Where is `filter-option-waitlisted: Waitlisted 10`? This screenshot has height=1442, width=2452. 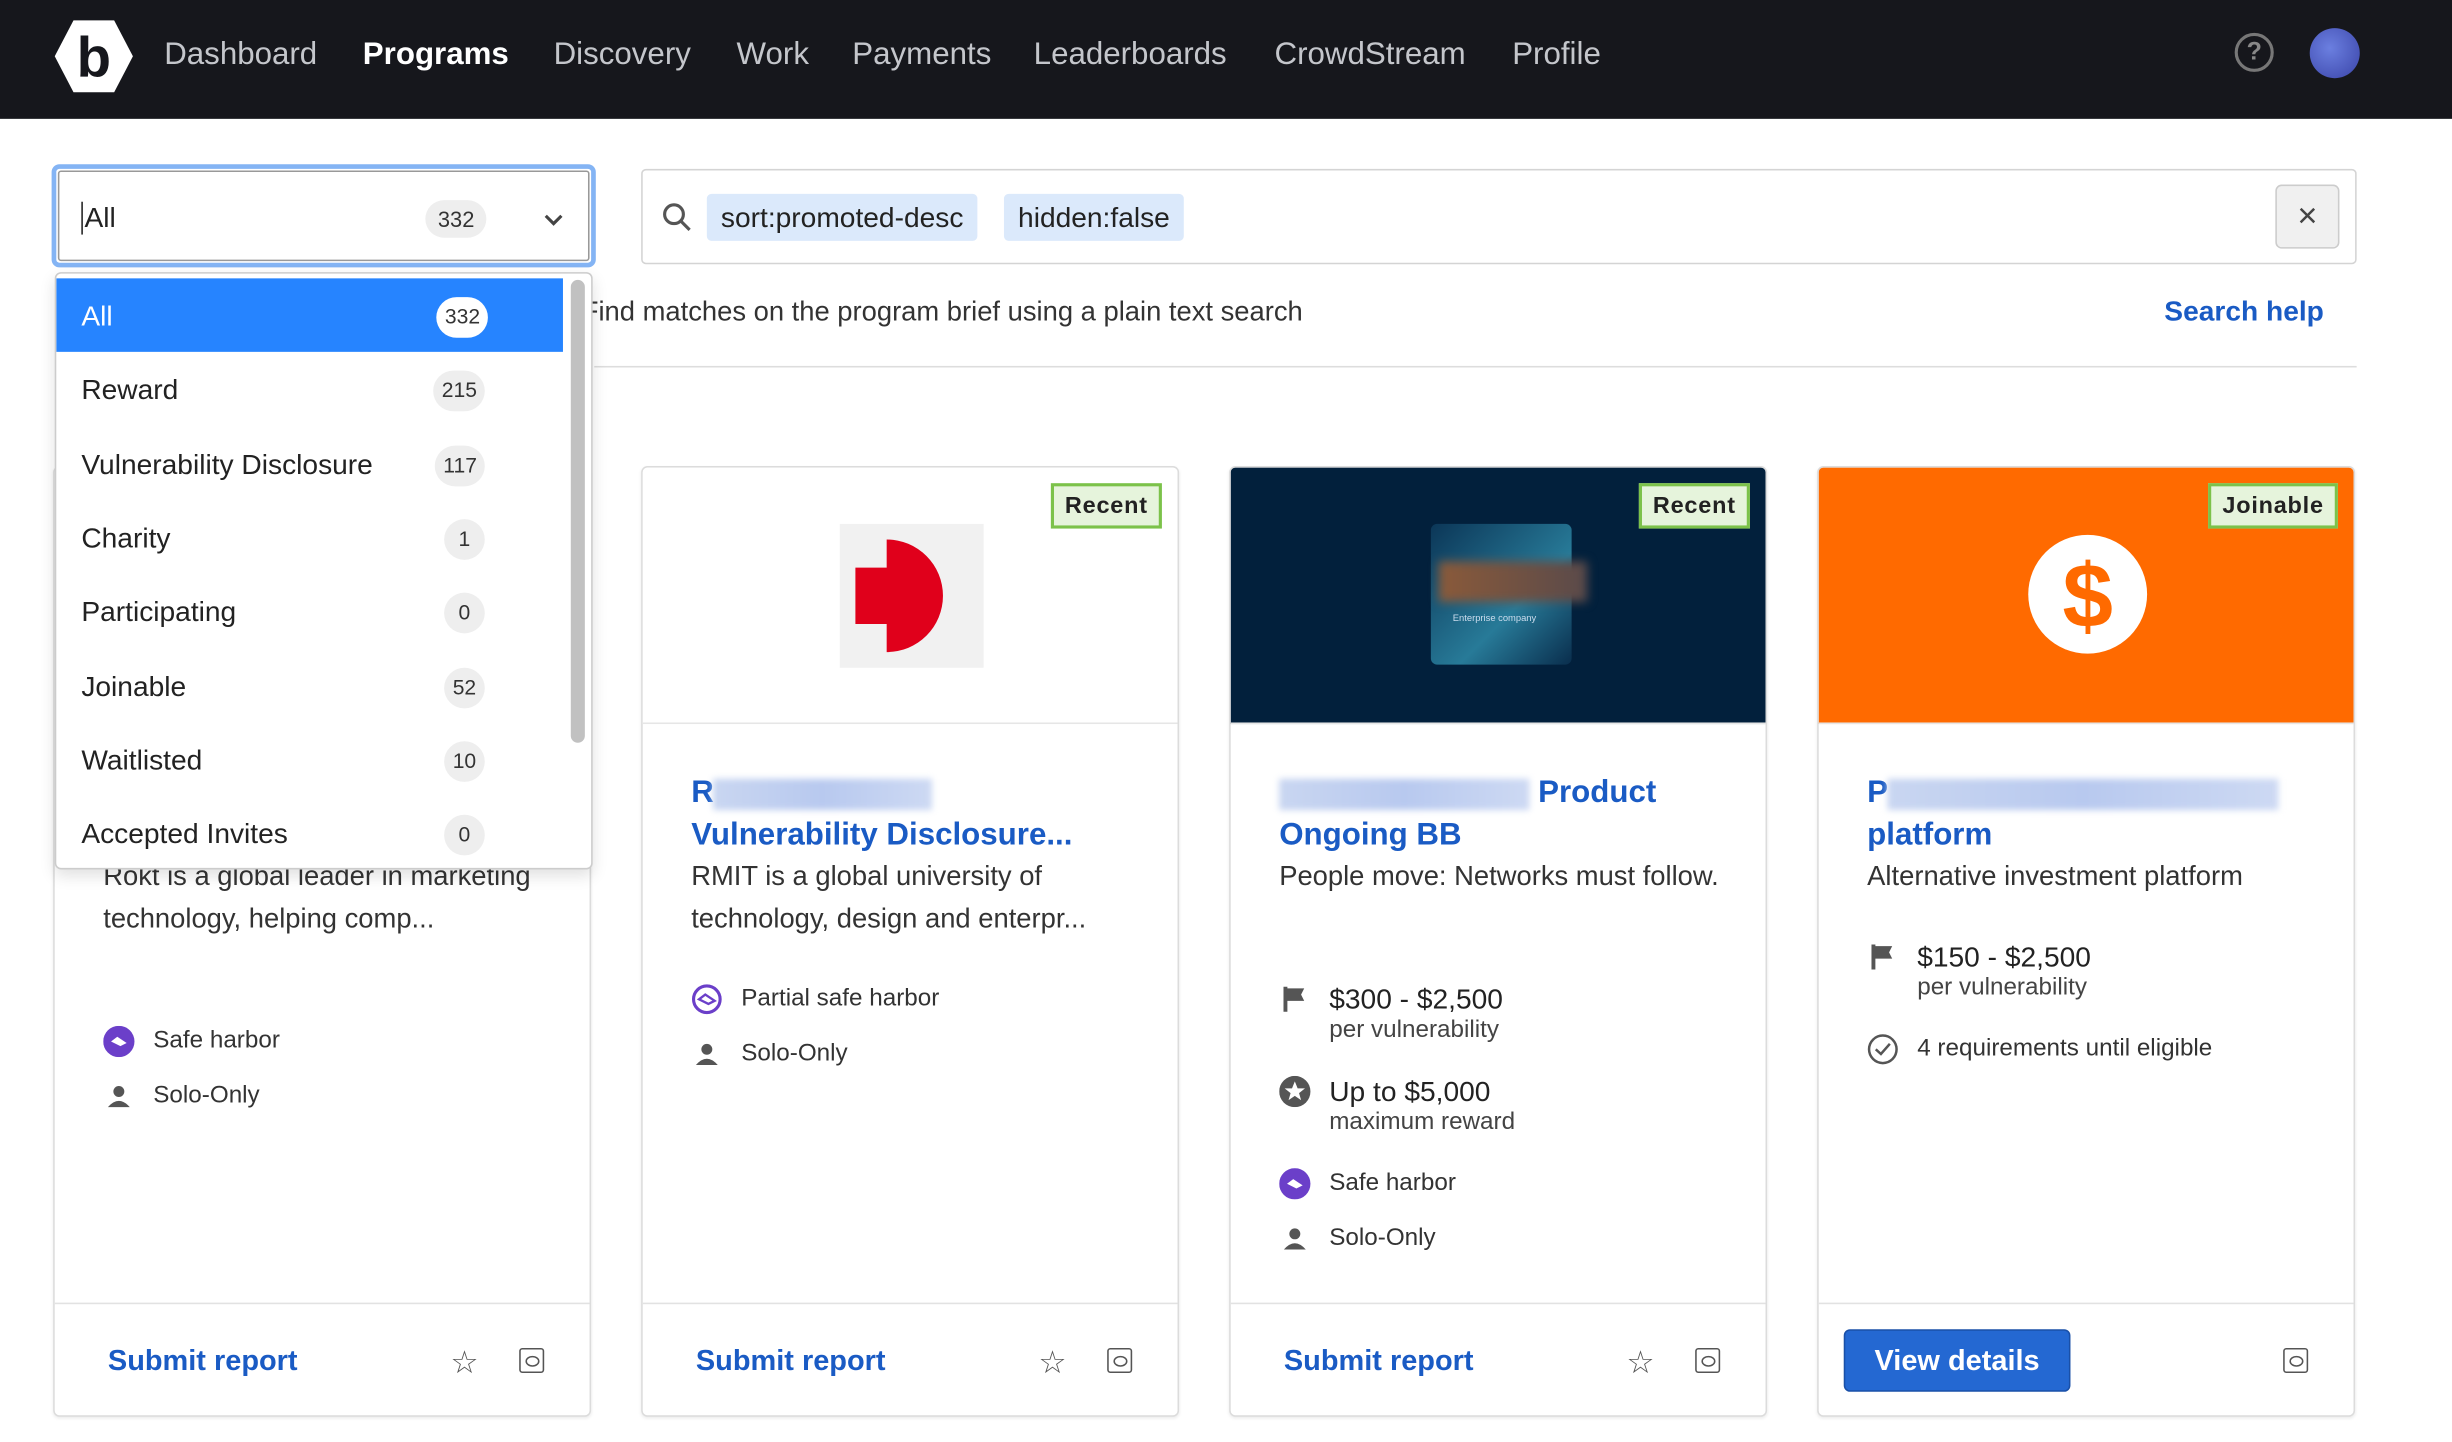
filter-option-waitlisted: Waitlisted 10 is located at coordinates (309, 758).